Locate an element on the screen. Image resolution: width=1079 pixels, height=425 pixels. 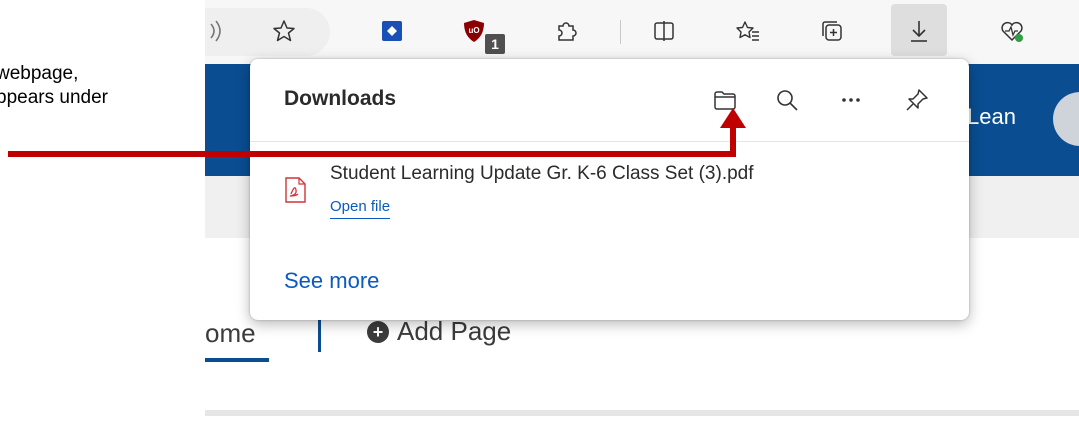
favorite-star-icon is located at coordinates (284, 31).